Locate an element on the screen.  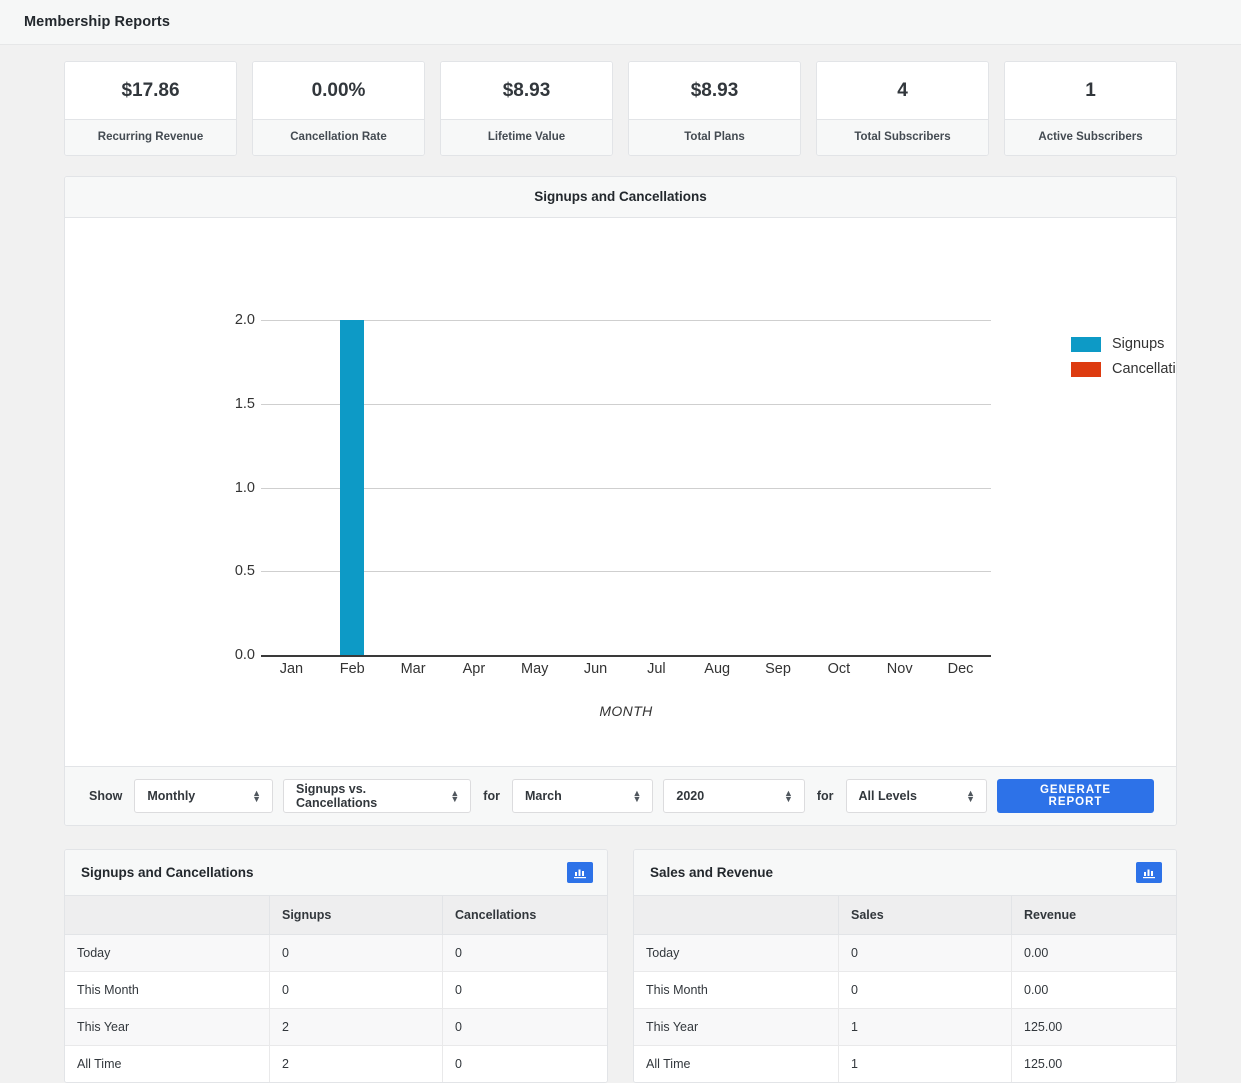
level-select: All Levels ▲ ▼ is located at coordinates (916, 796).